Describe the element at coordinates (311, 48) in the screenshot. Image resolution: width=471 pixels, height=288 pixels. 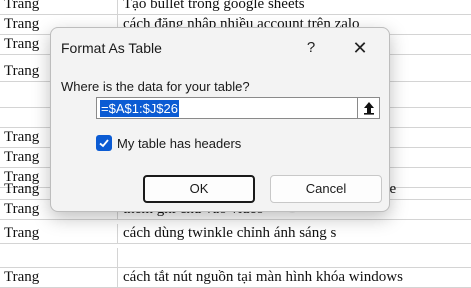
I see `help-button: ?` at that location.